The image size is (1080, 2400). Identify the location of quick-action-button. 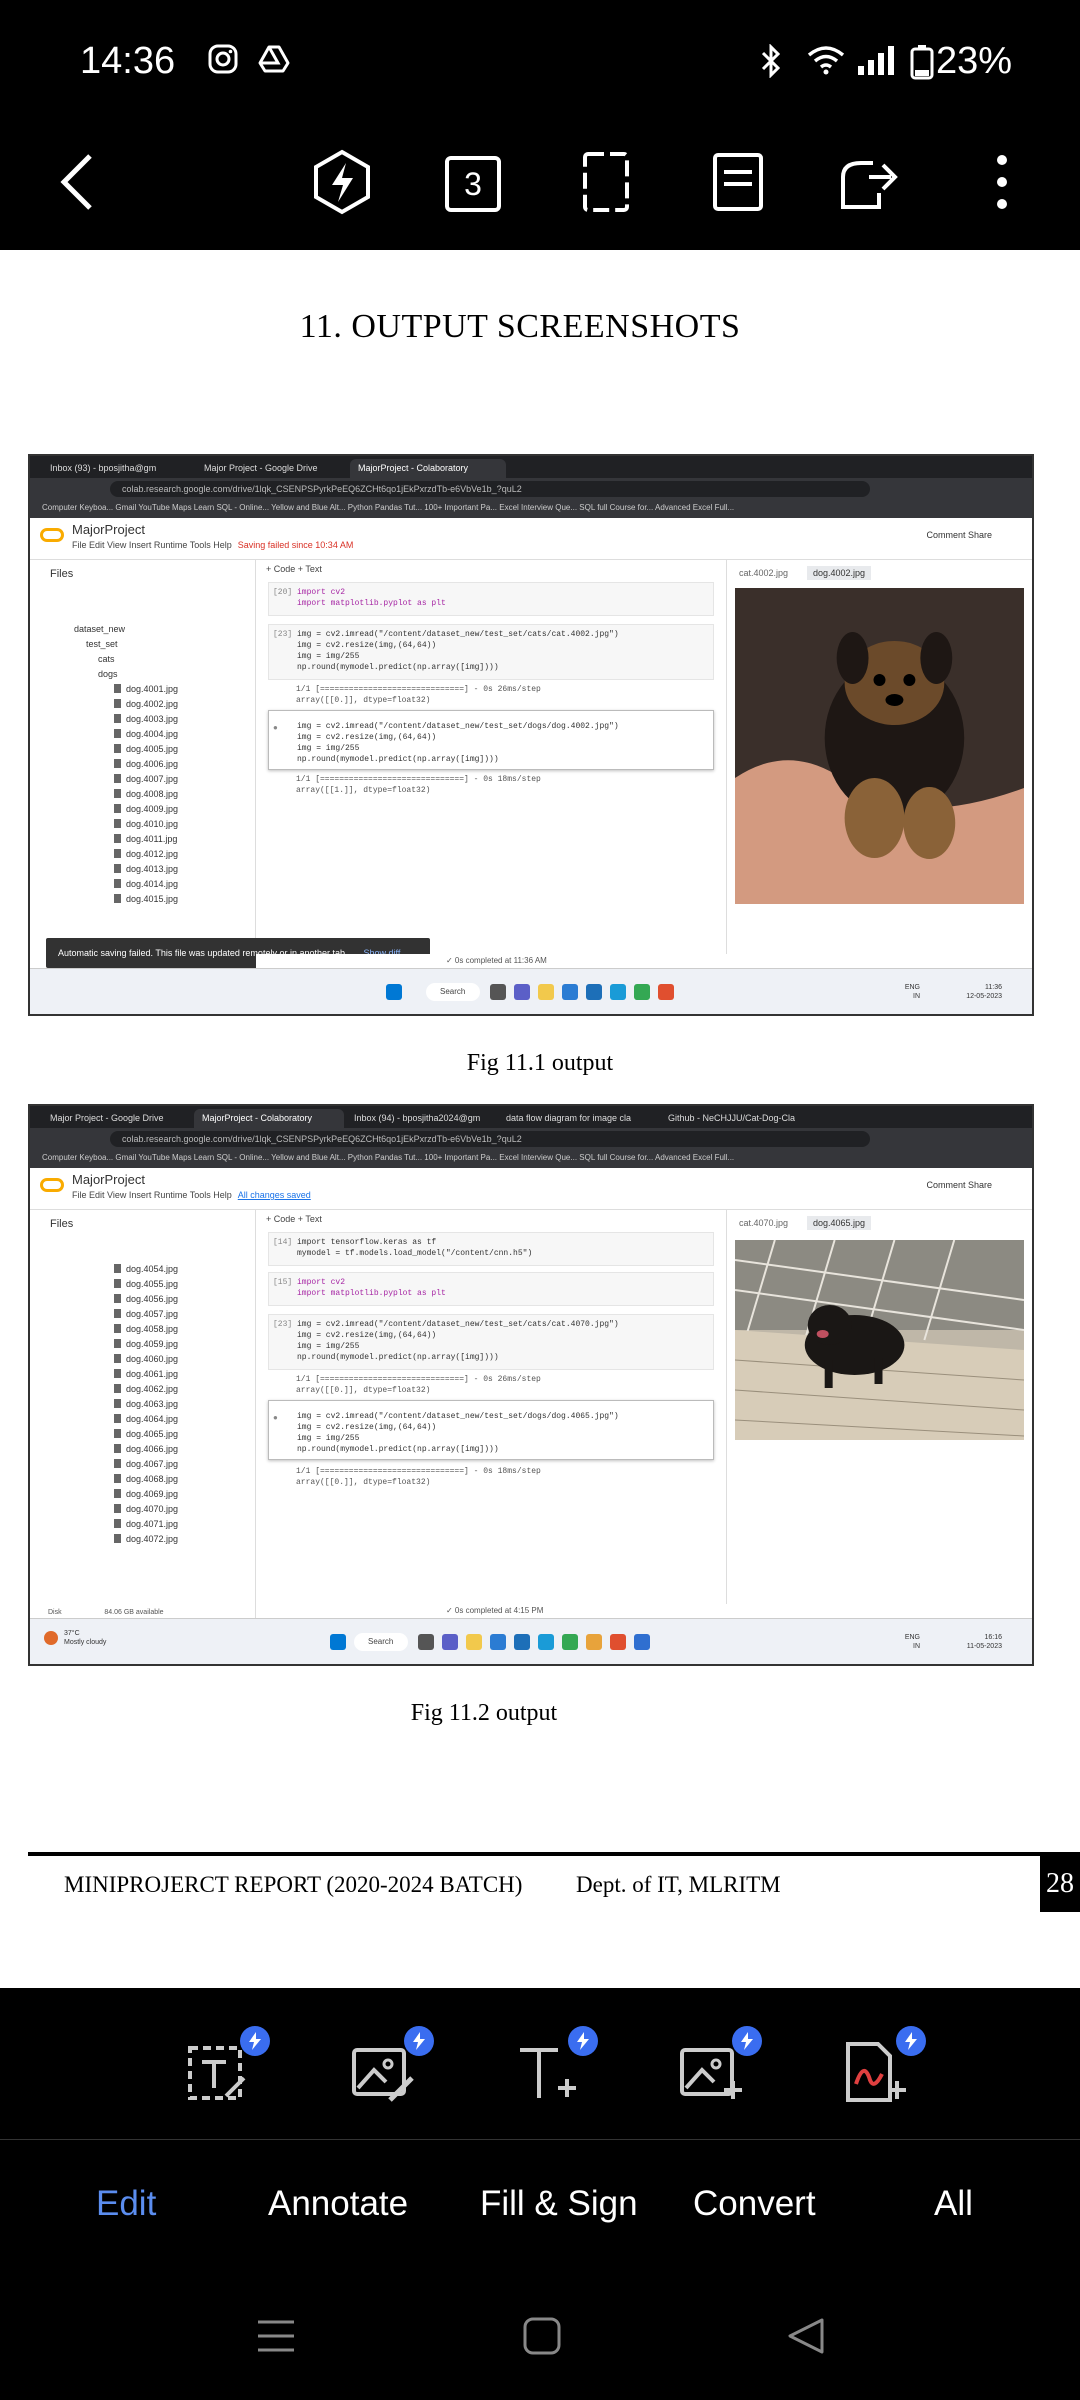
(342, 184).